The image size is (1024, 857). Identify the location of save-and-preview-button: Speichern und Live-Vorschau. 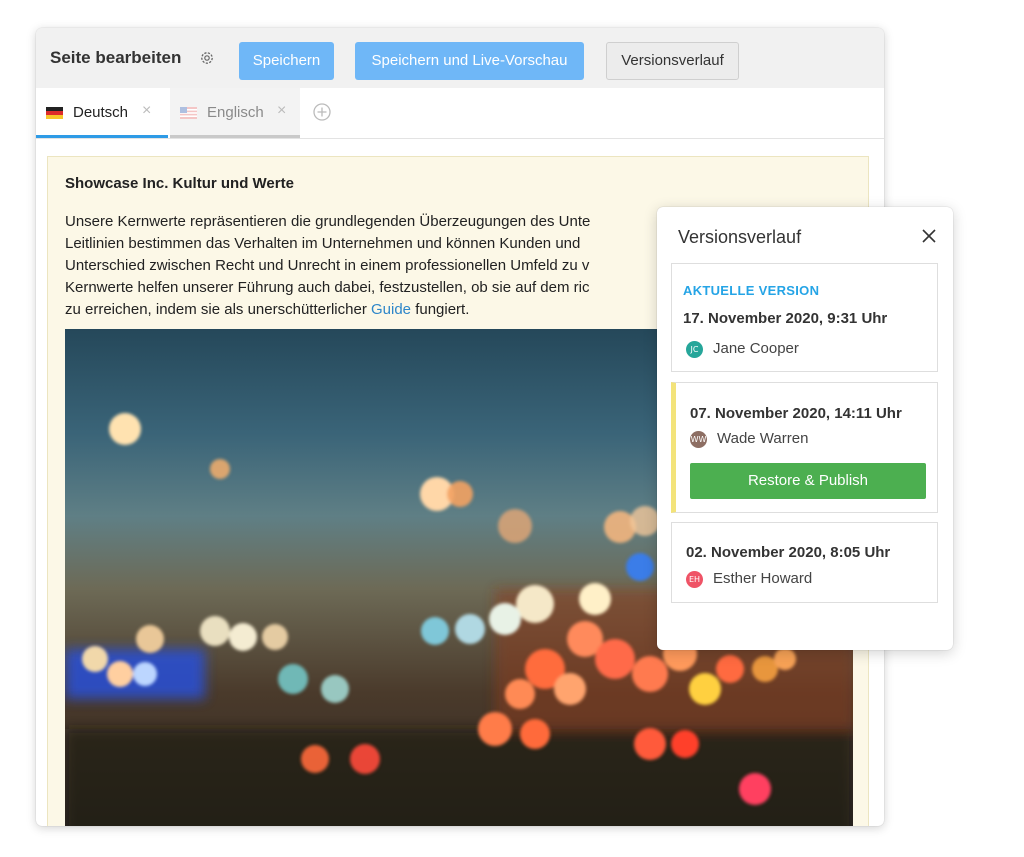
(469, 61).